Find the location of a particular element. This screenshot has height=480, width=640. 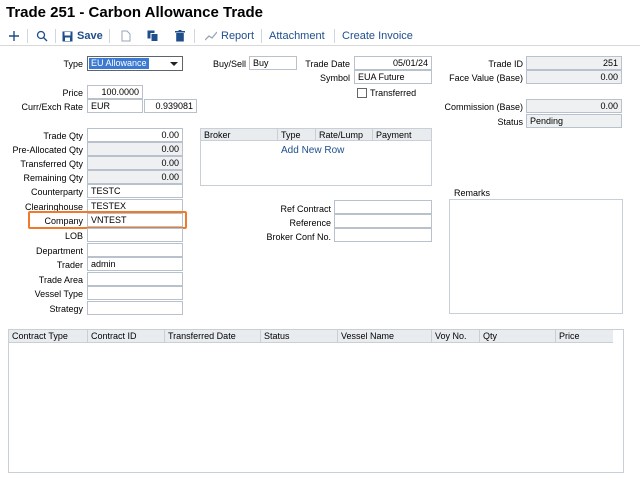

col-status: Status is located at coordinates (298, 336).